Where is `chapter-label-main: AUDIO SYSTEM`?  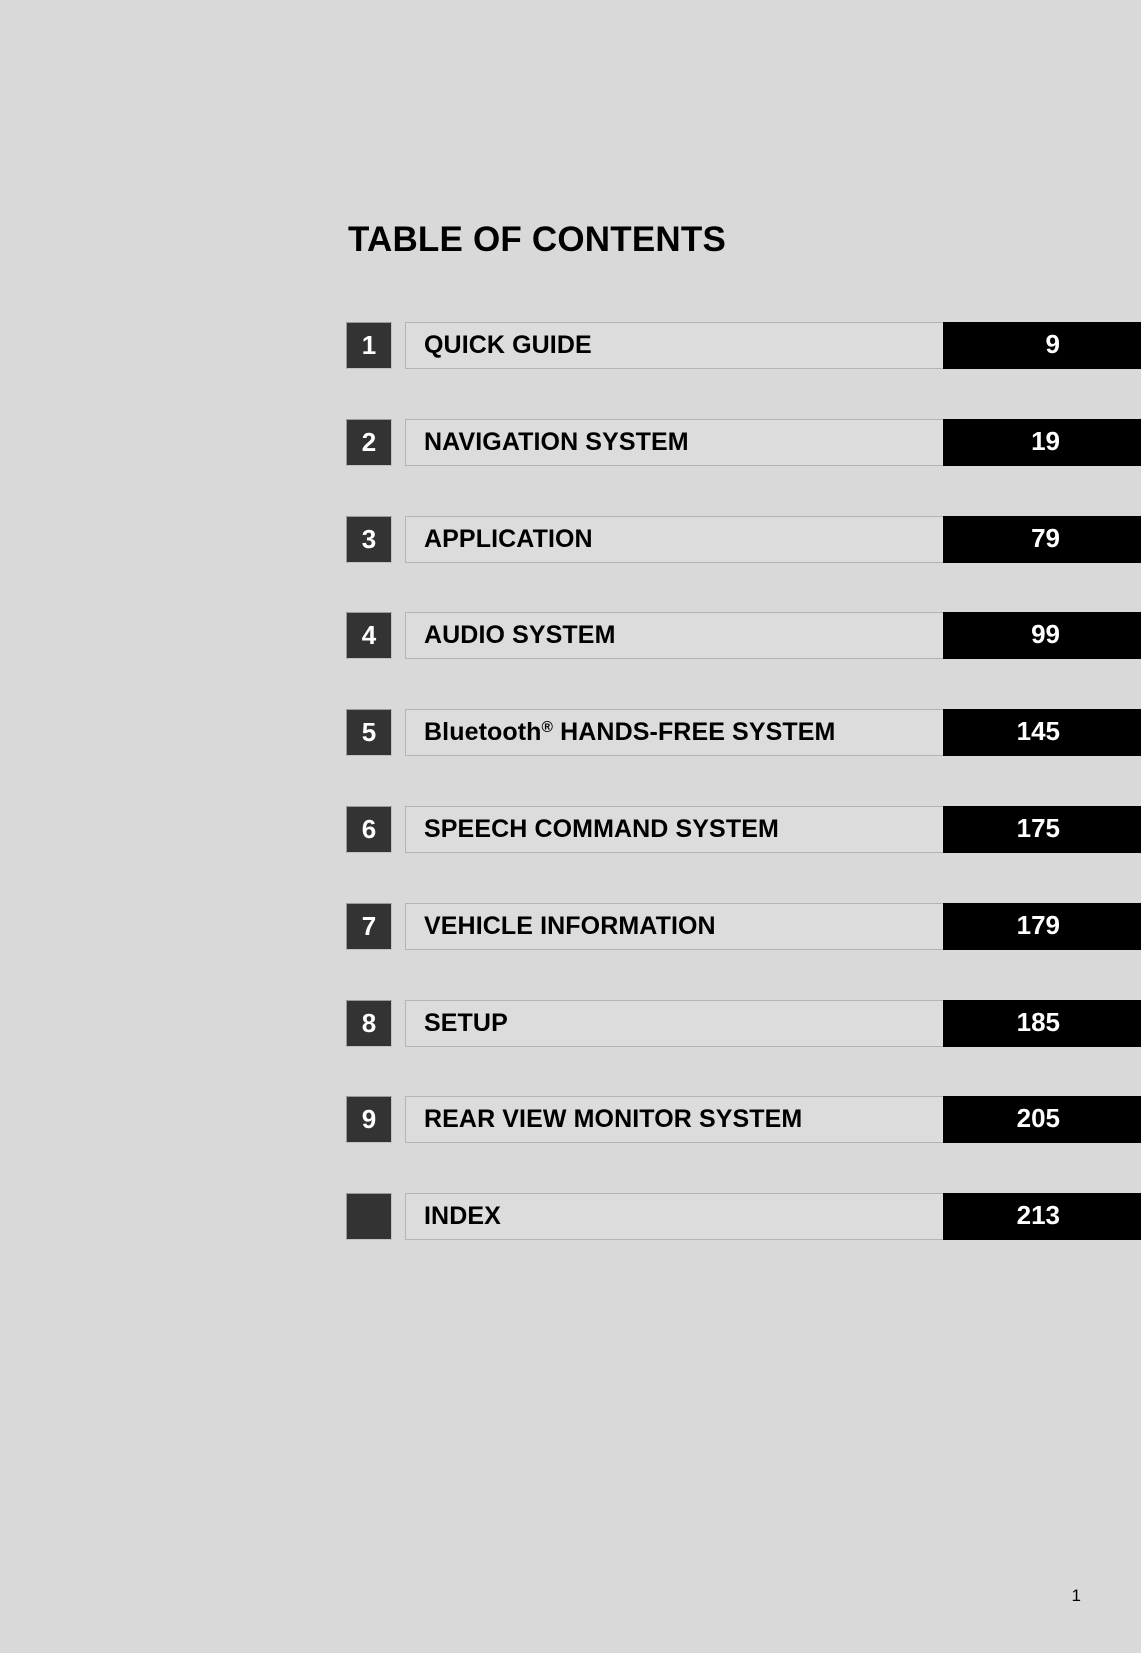 chapter-label-main: AUDIO SYSTEM is located at coordinates (520, 635).